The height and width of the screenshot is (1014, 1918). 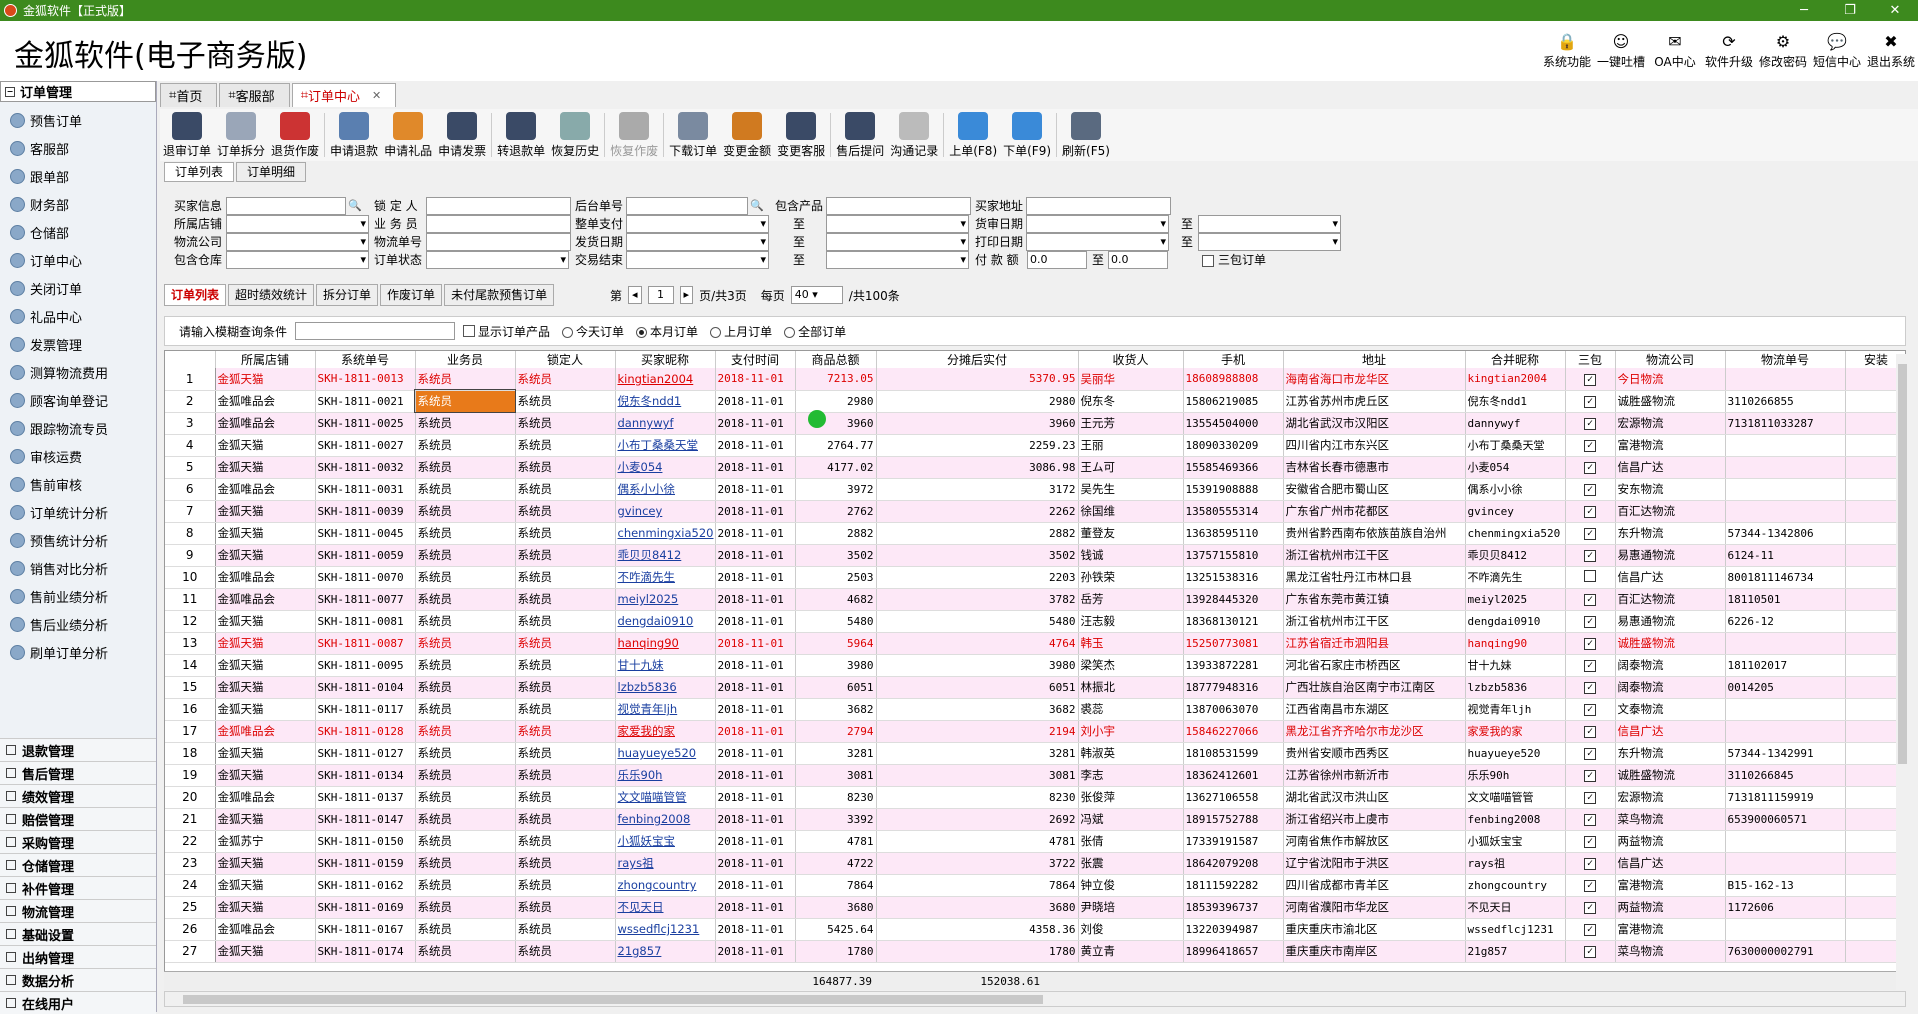 What do you see at coordinates (78, 204) in the screenshot?
I see `nav-item-3: 财务部` at bounding box center [78, 204].